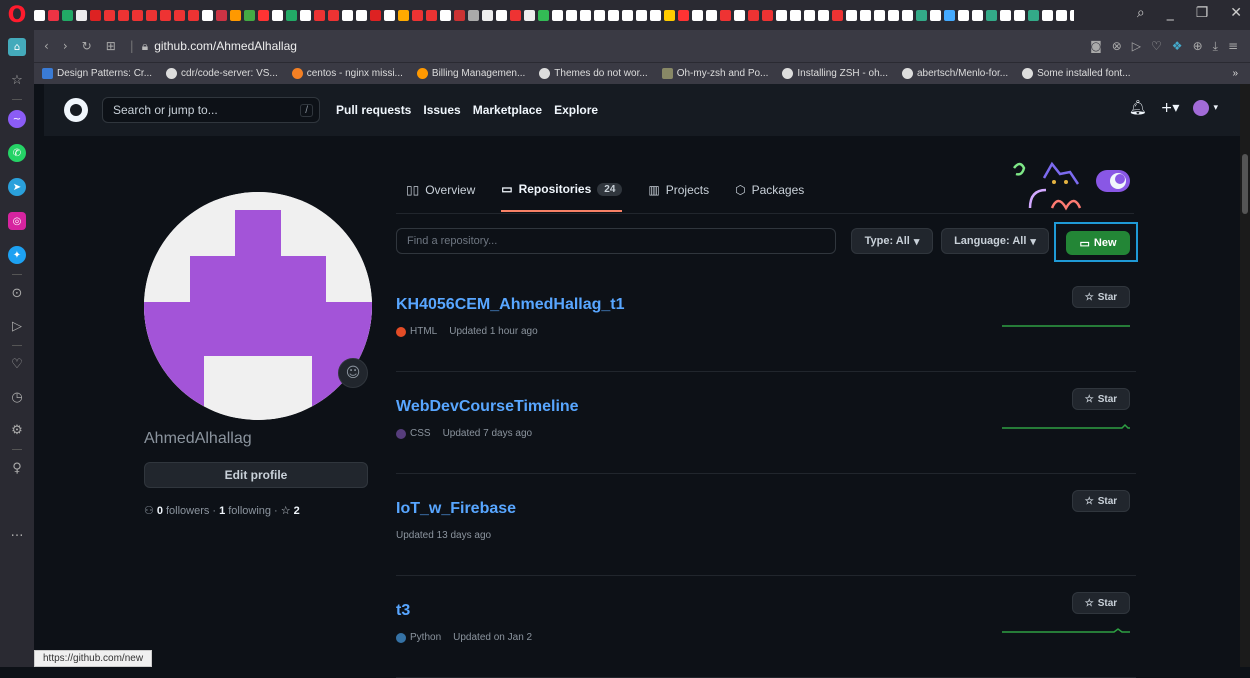  What do you see at coordinates (507, 110) in the screenshot?
I see `nav-marketplace: Marketplace` at bounding box center [507, 110].